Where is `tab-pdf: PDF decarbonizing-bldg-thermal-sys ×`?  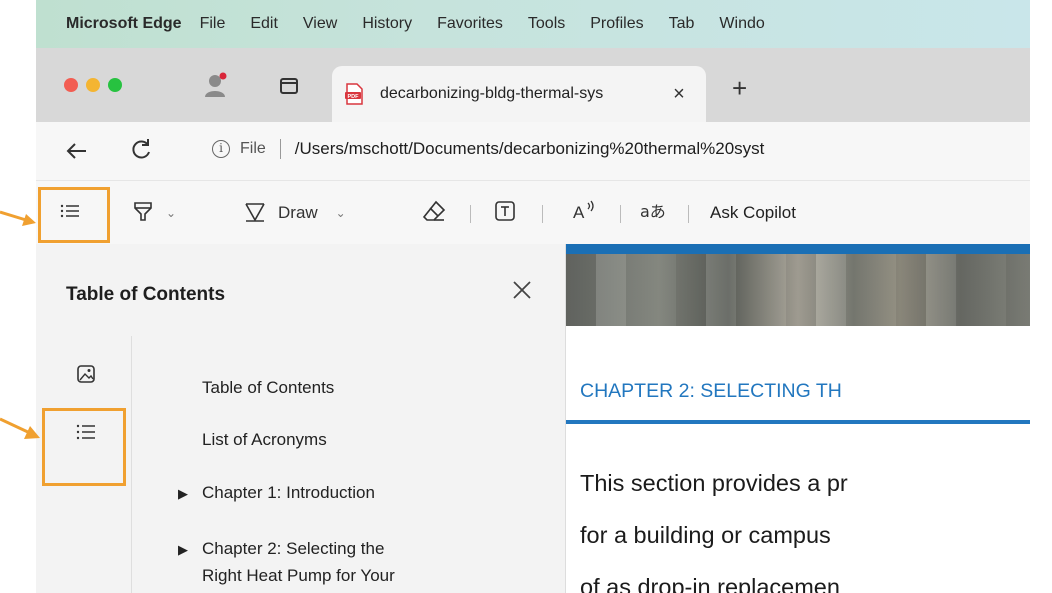 tab-pdf: PDF decarbonizing-bldg-thermal-sys × is located at coordinates (519, 94).